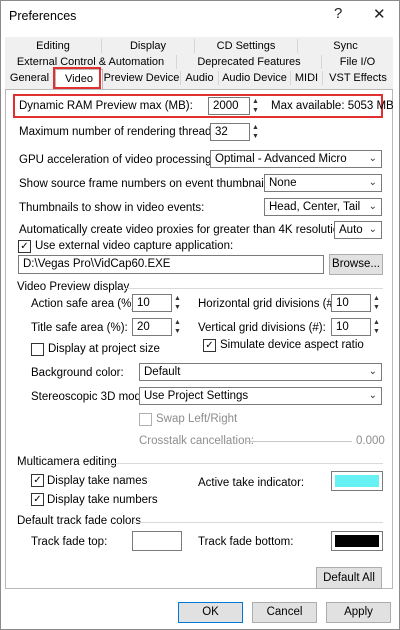 This screenshot has width=400, height=630. Describe the element at coordinates (251, 483) in the screenshot. I see `active-take-label: Active take indicator:` at that location.